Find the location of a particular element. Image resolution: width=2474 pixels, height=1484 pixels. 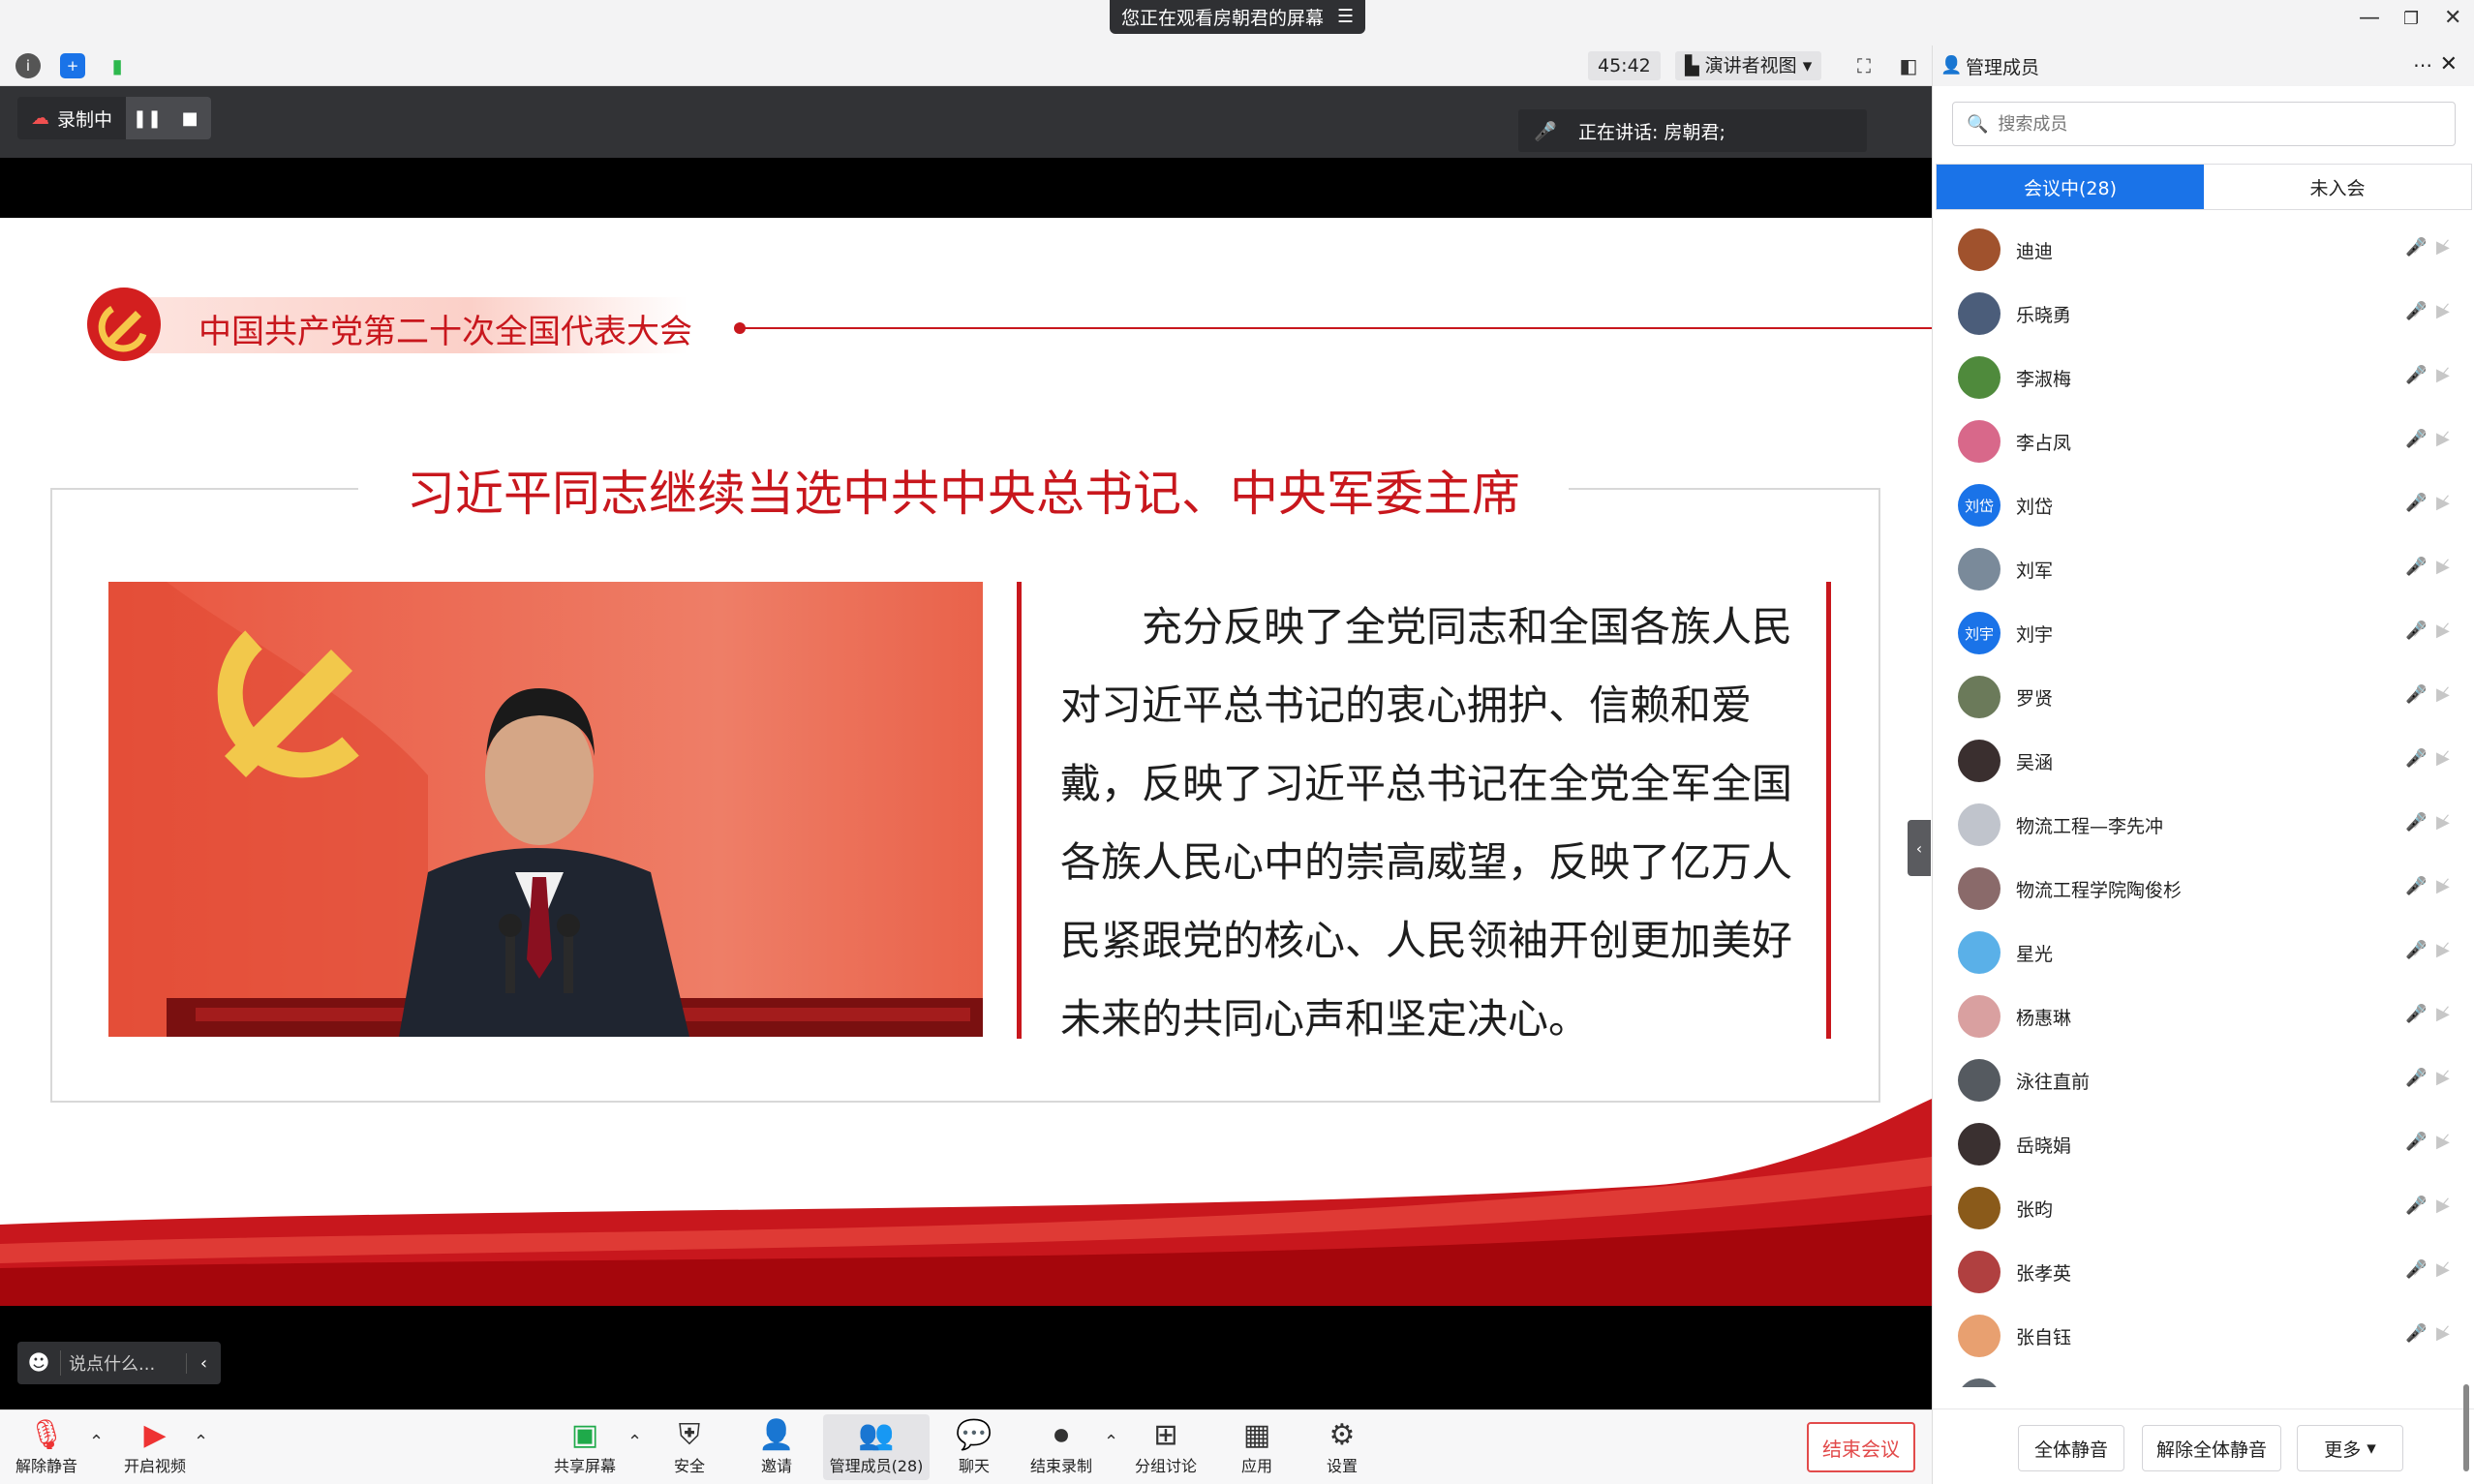

manage-members-button: 👥 管理成员(28) is located at coordinates (876, 1447).